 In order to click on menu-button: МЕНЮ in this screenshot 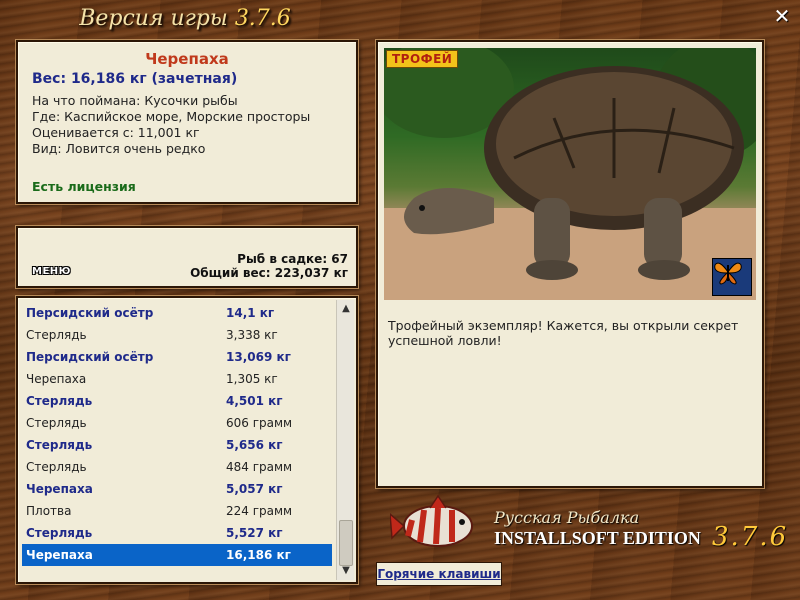, I will do `click(51, 271)`.